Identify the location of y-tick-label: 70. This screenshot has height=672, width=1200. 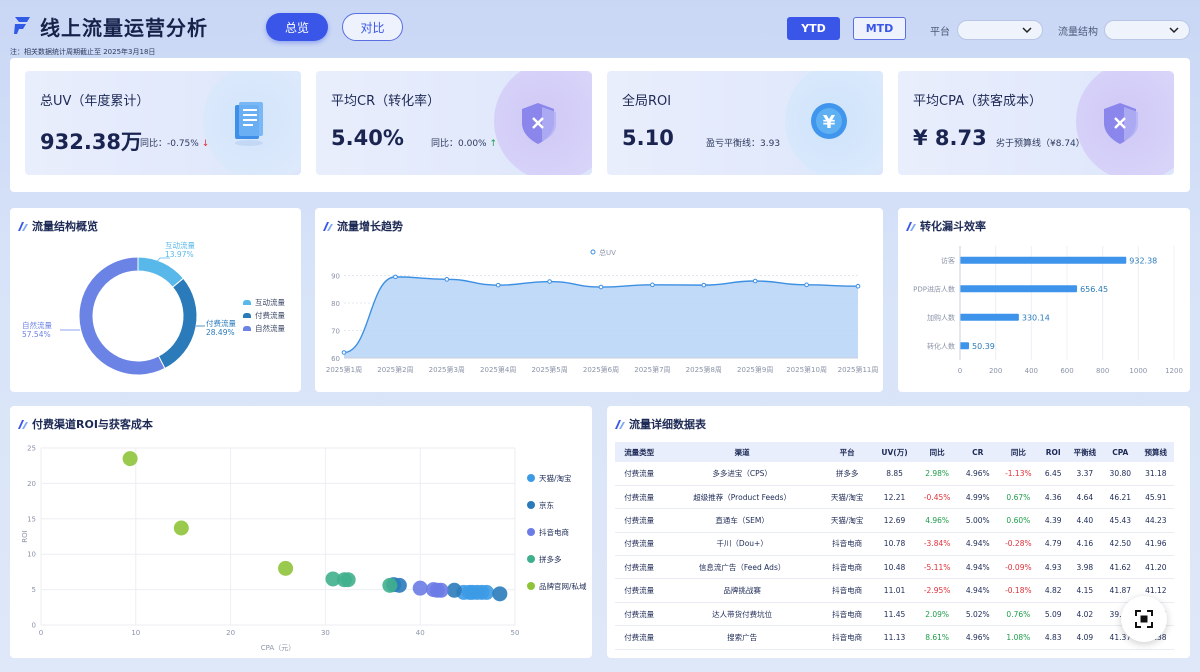
(335, 332).